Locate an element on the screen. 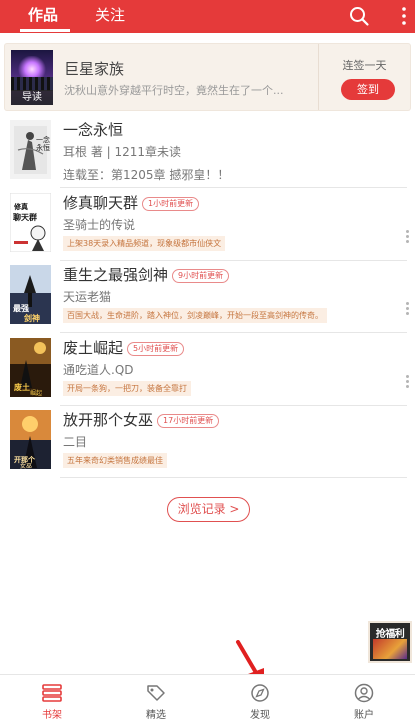  promo-art is located at coordinates (390, 649).